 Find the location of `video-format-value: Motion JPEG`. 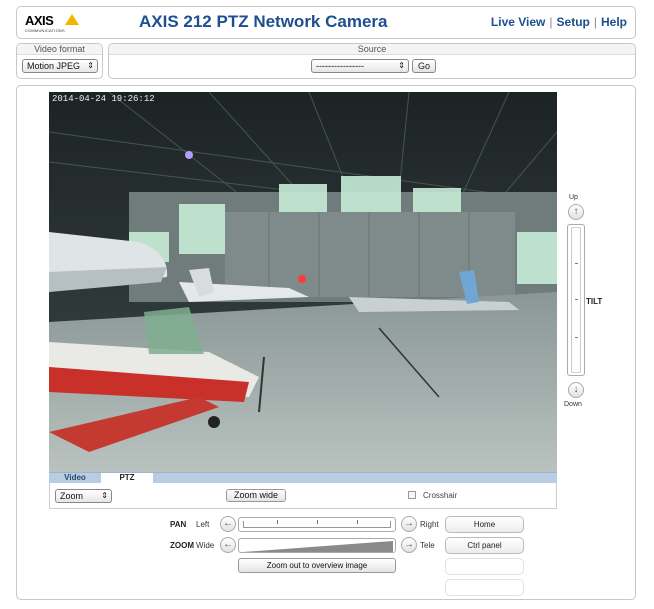

video-format-value: Motion JPEG is located at coordinates (54, 66).